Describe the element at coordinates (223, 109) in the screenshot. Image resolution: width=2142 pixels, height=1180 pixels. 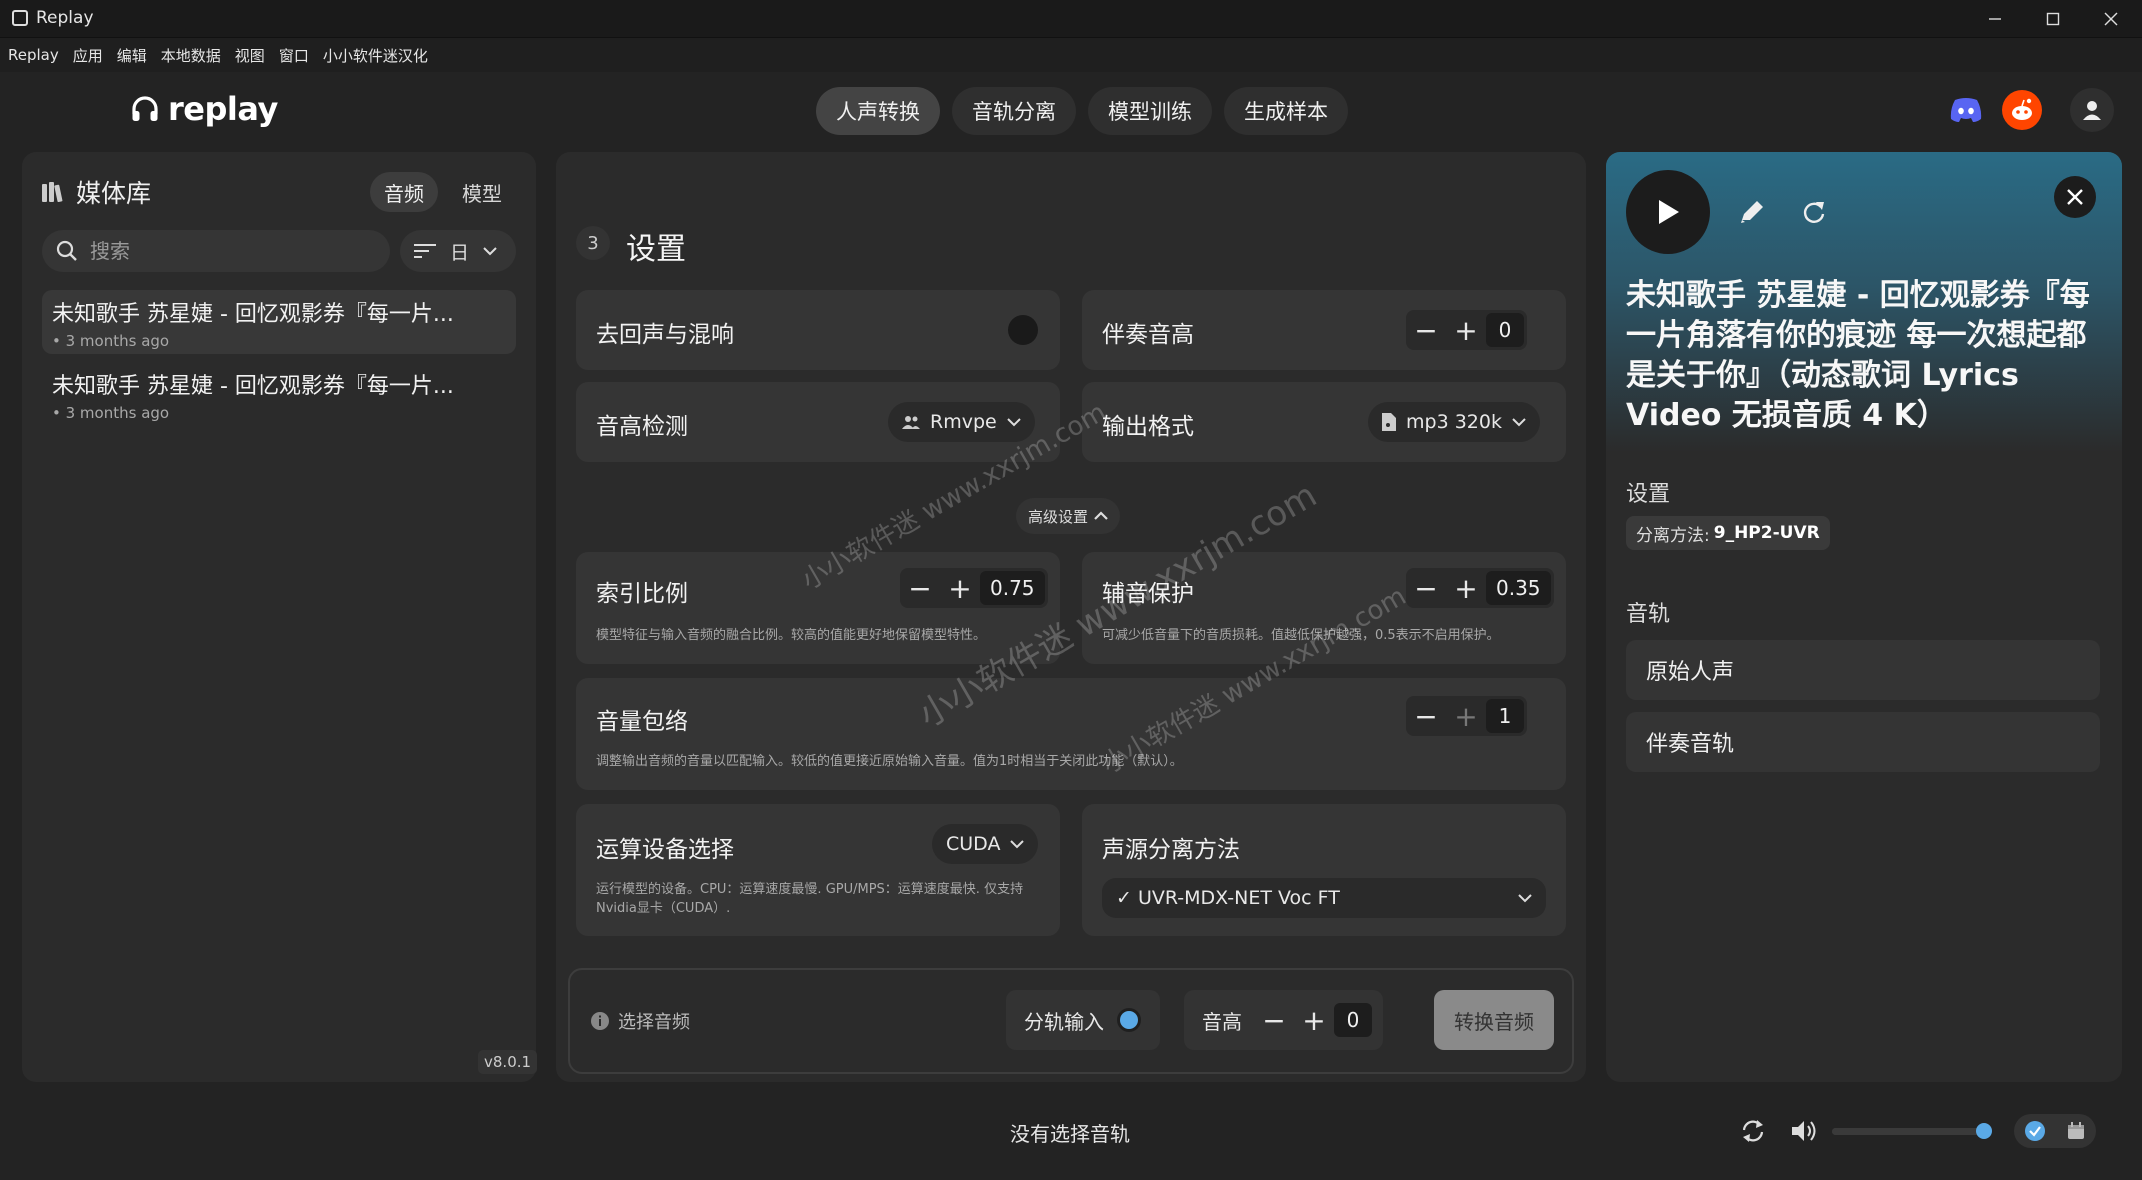
I see `logo-text: replay` at that location.